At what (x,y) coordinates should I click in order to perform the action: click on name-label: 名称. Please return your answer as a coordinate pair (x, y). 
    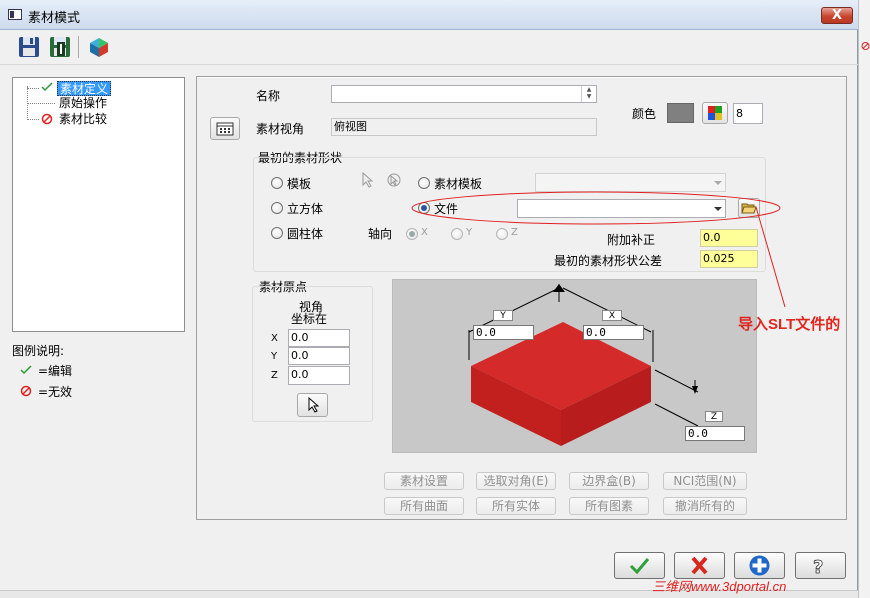
    Looking at the image, I should click on (268, 96).